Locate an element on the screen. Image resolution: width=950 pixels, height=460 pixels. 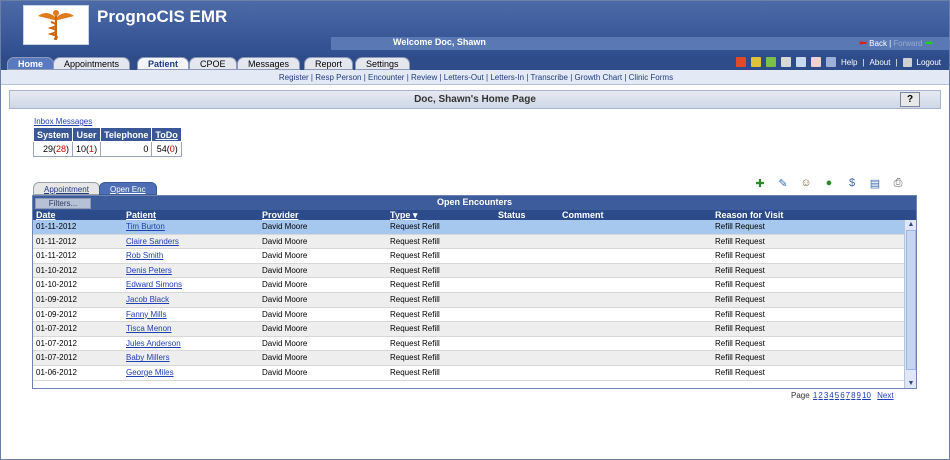
patient-info-icon: ☺ is located at coordinates (806, 183).